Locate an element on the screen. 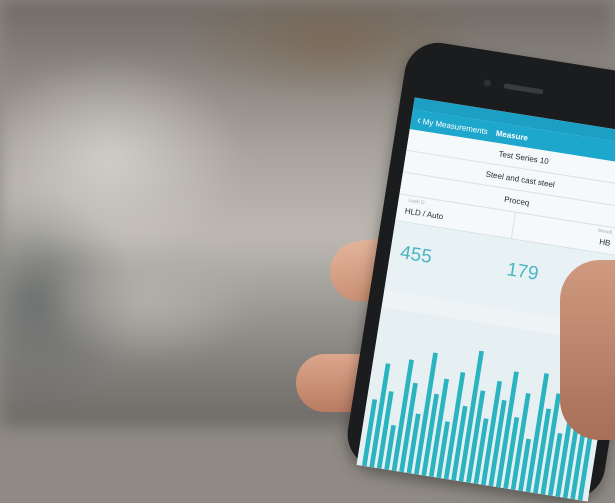 The image size is (615, 503). chevron-left-icon: ‹ is located at coordinates (419, 120).